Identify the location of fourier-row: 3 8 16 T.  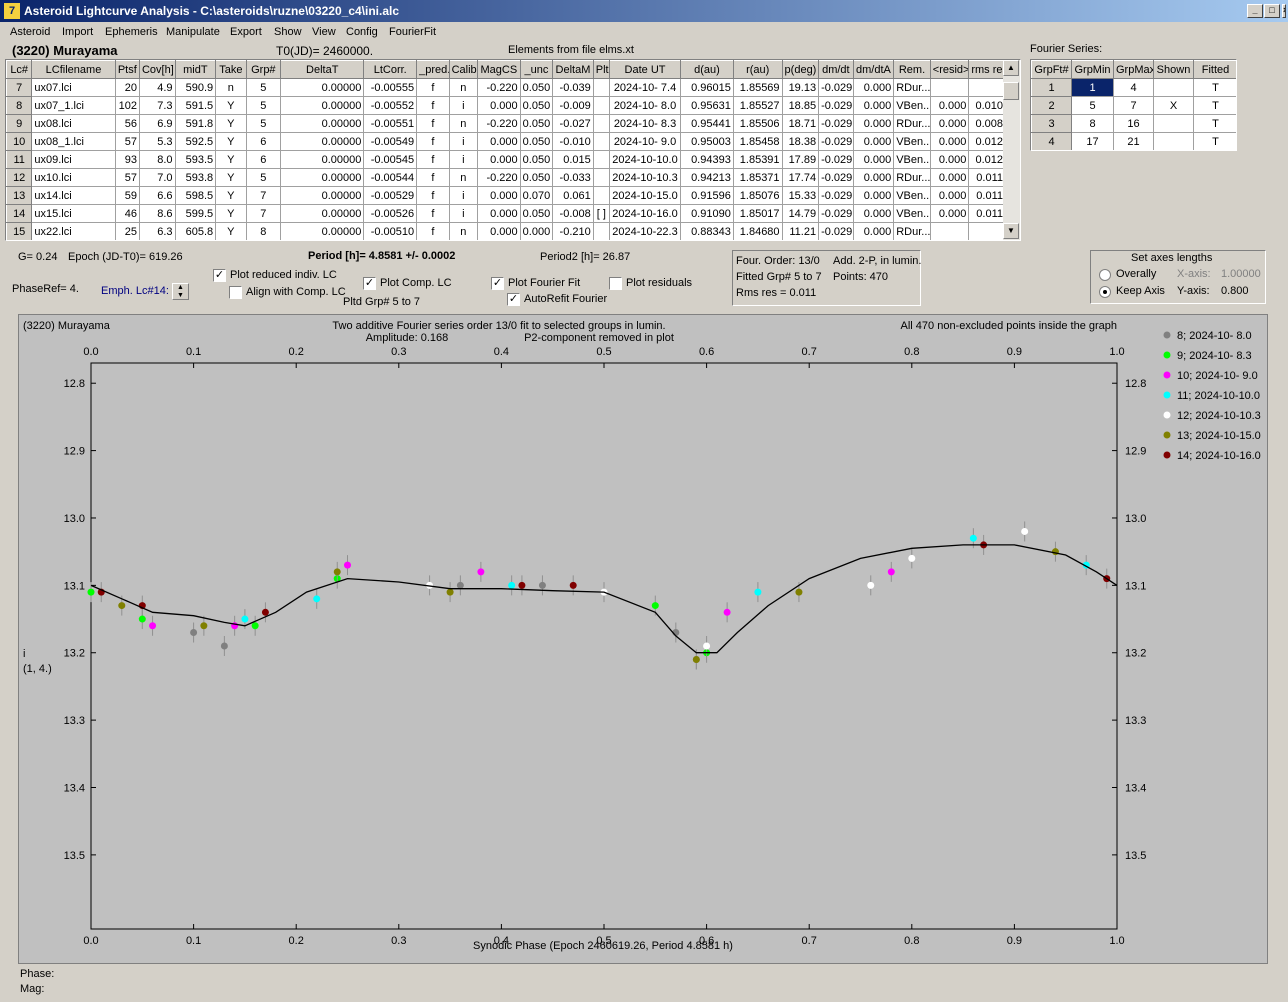
(1133, 123).